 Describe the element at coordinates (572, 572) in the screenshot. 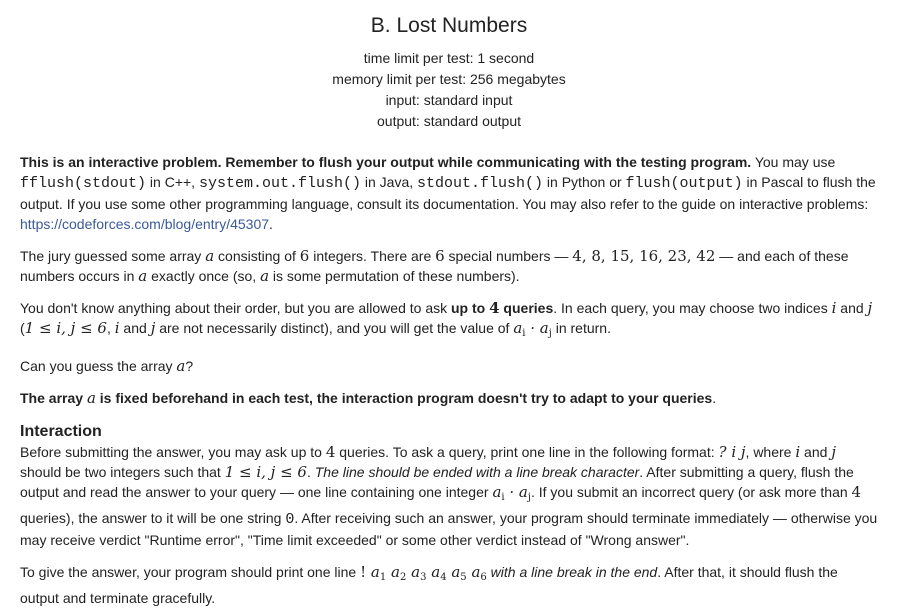

I see `italic-text: with a line break in the end` at that location.